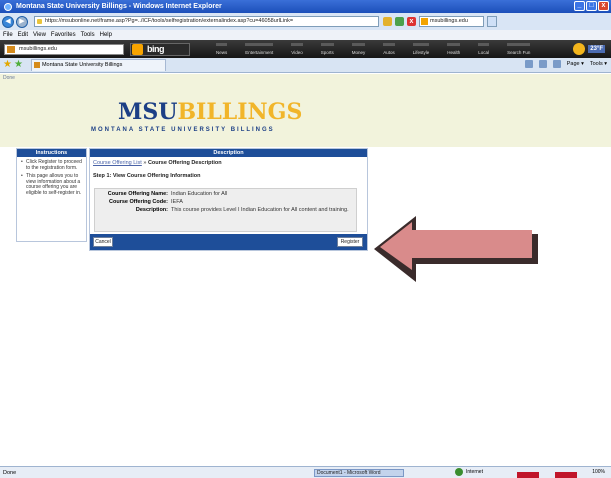 This screenshot has height=478, width=611. Describe the element at coordinates (228, 242) in the screenshot. I see `action-bar: Cancel Register` at that location.